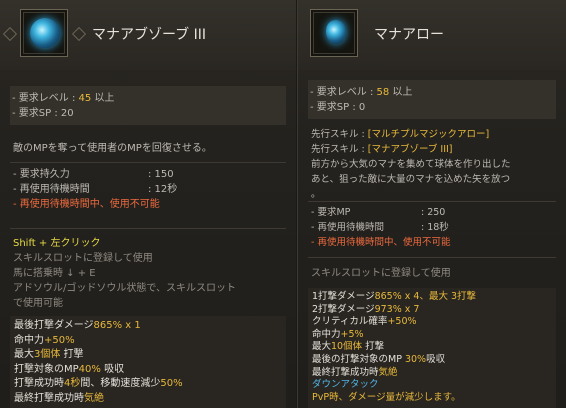 The image size is (566, 408). Describe the element at coordinates (400, 134) in the screenshot. I see `prereq-skill: 先行スキル : [マルチプルマジックアロー]` at that location.